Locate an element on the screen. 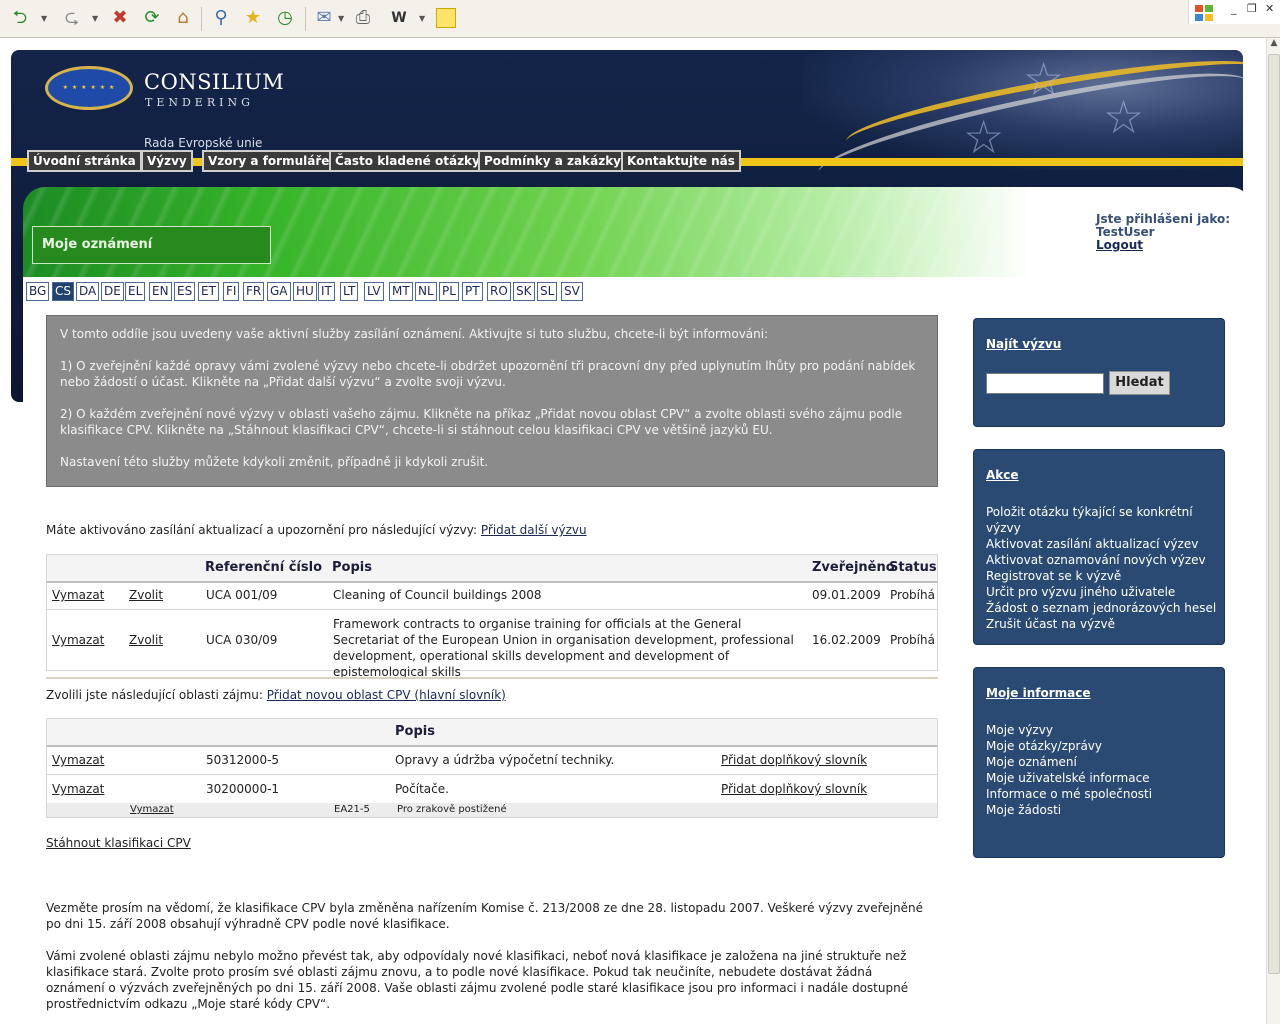  myinfo-item: Informace o mé společnosti is located at coordinates (1069, 794).